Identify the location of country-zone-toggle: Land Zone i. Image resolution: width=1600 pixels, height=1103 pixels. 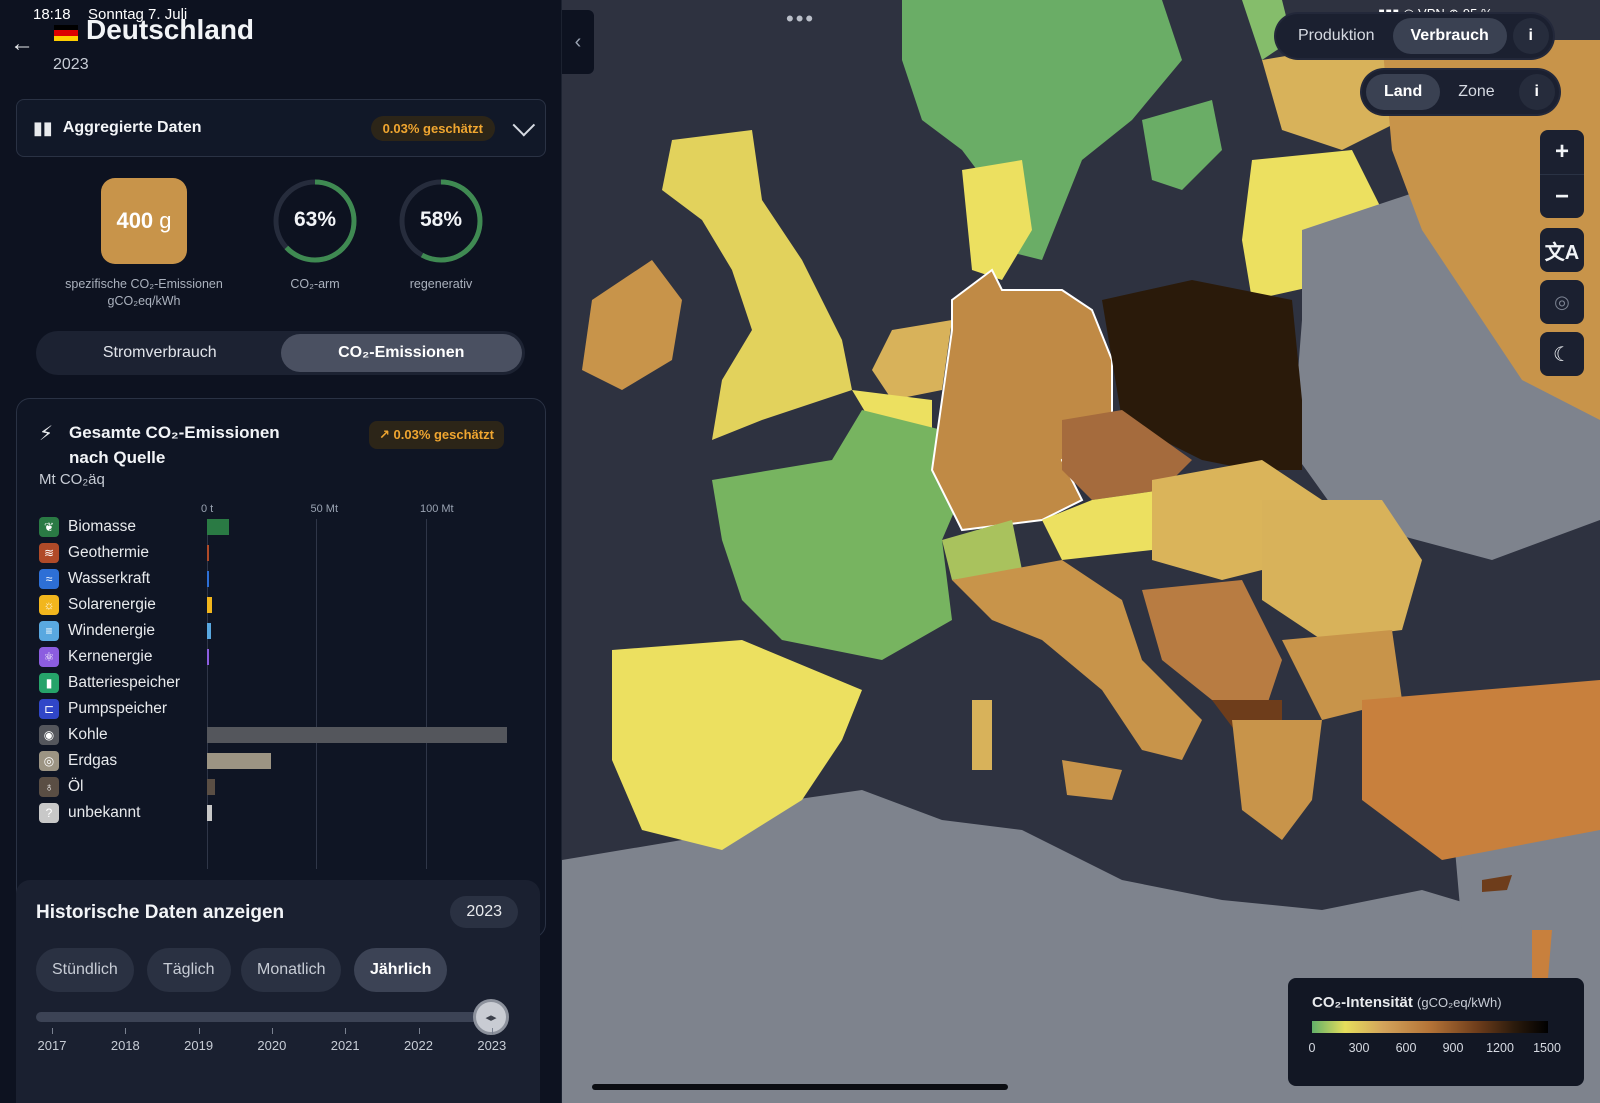
(1460, 92).